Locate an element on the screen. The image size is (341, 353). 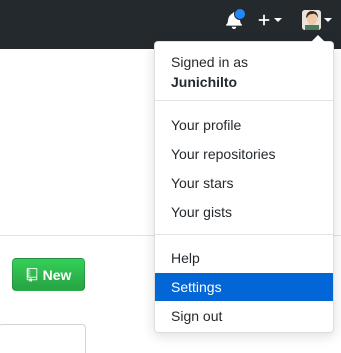
unread-indicator-dot is located at coordinates (240, 14).